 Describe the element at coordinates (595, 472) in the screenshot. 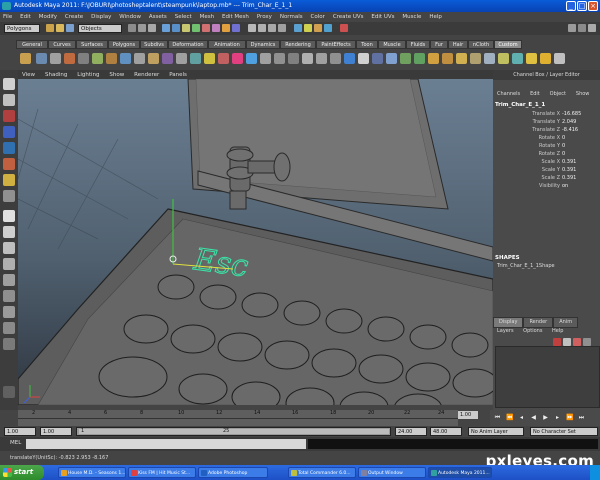

I see `system-tray` at that location.